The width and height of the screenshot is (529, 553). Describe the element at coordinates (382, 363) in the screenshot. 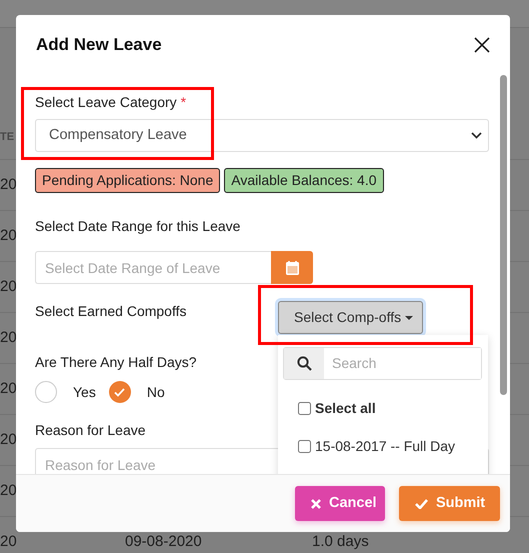

I see `search-field: Search` at that location.